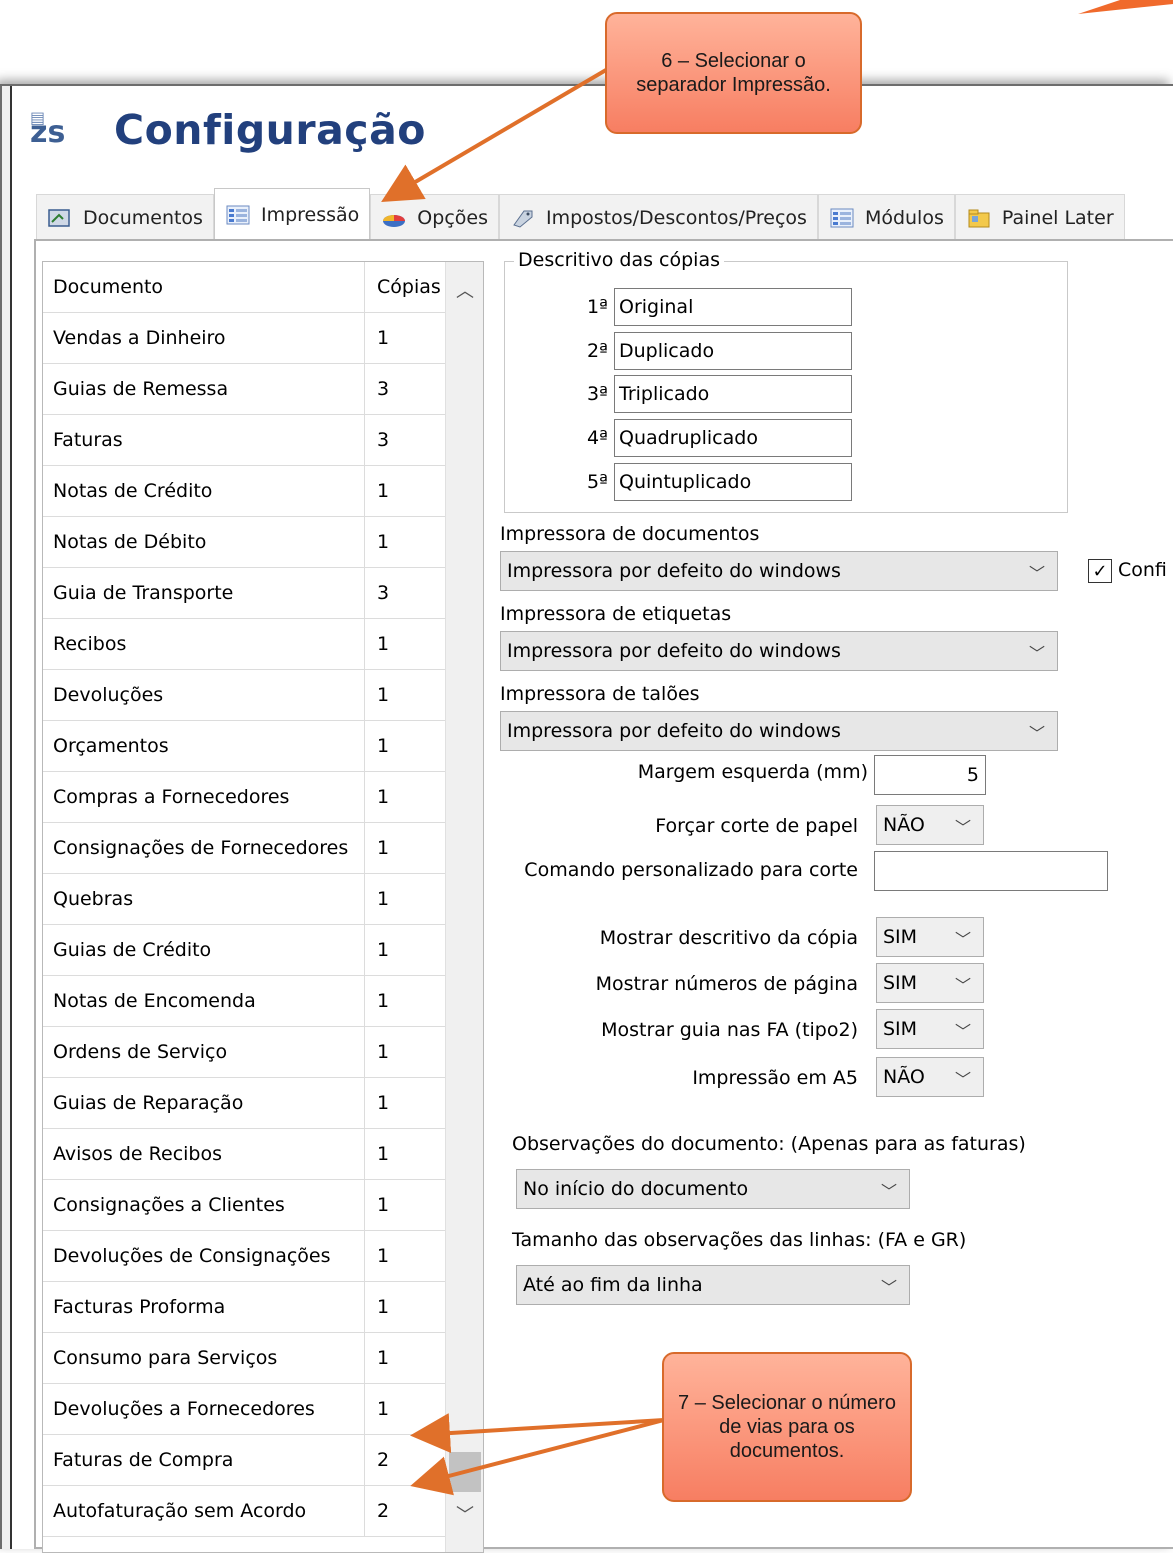  Describe the element at coordinates (204, 1052) in the screenshot. I see `document-name-cell: Ordens de Serviço` at that location.